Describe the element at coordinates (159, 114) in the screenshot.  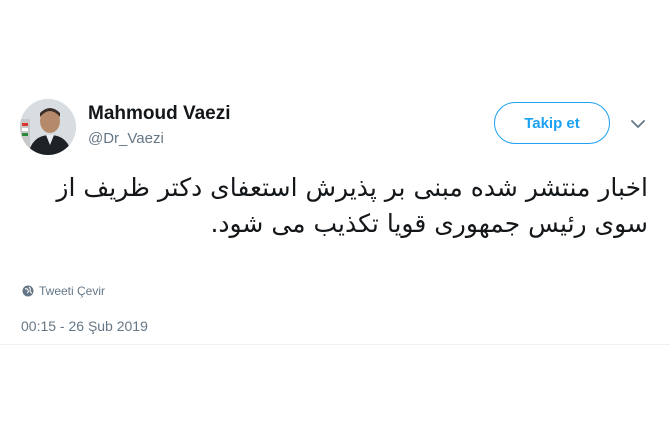
I see `user-name: Mahmoud Vaezi` at that location.